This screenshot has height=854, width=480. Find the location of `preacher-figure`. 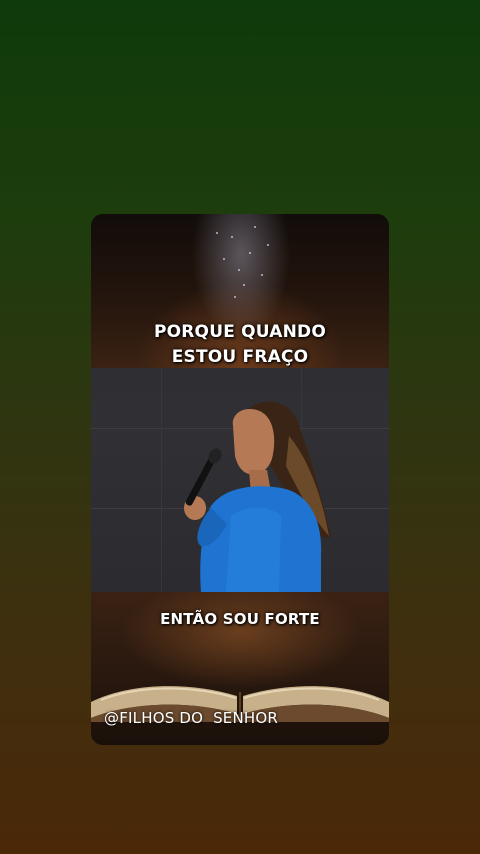

preacher-figure is located at coordinates (257, 496).